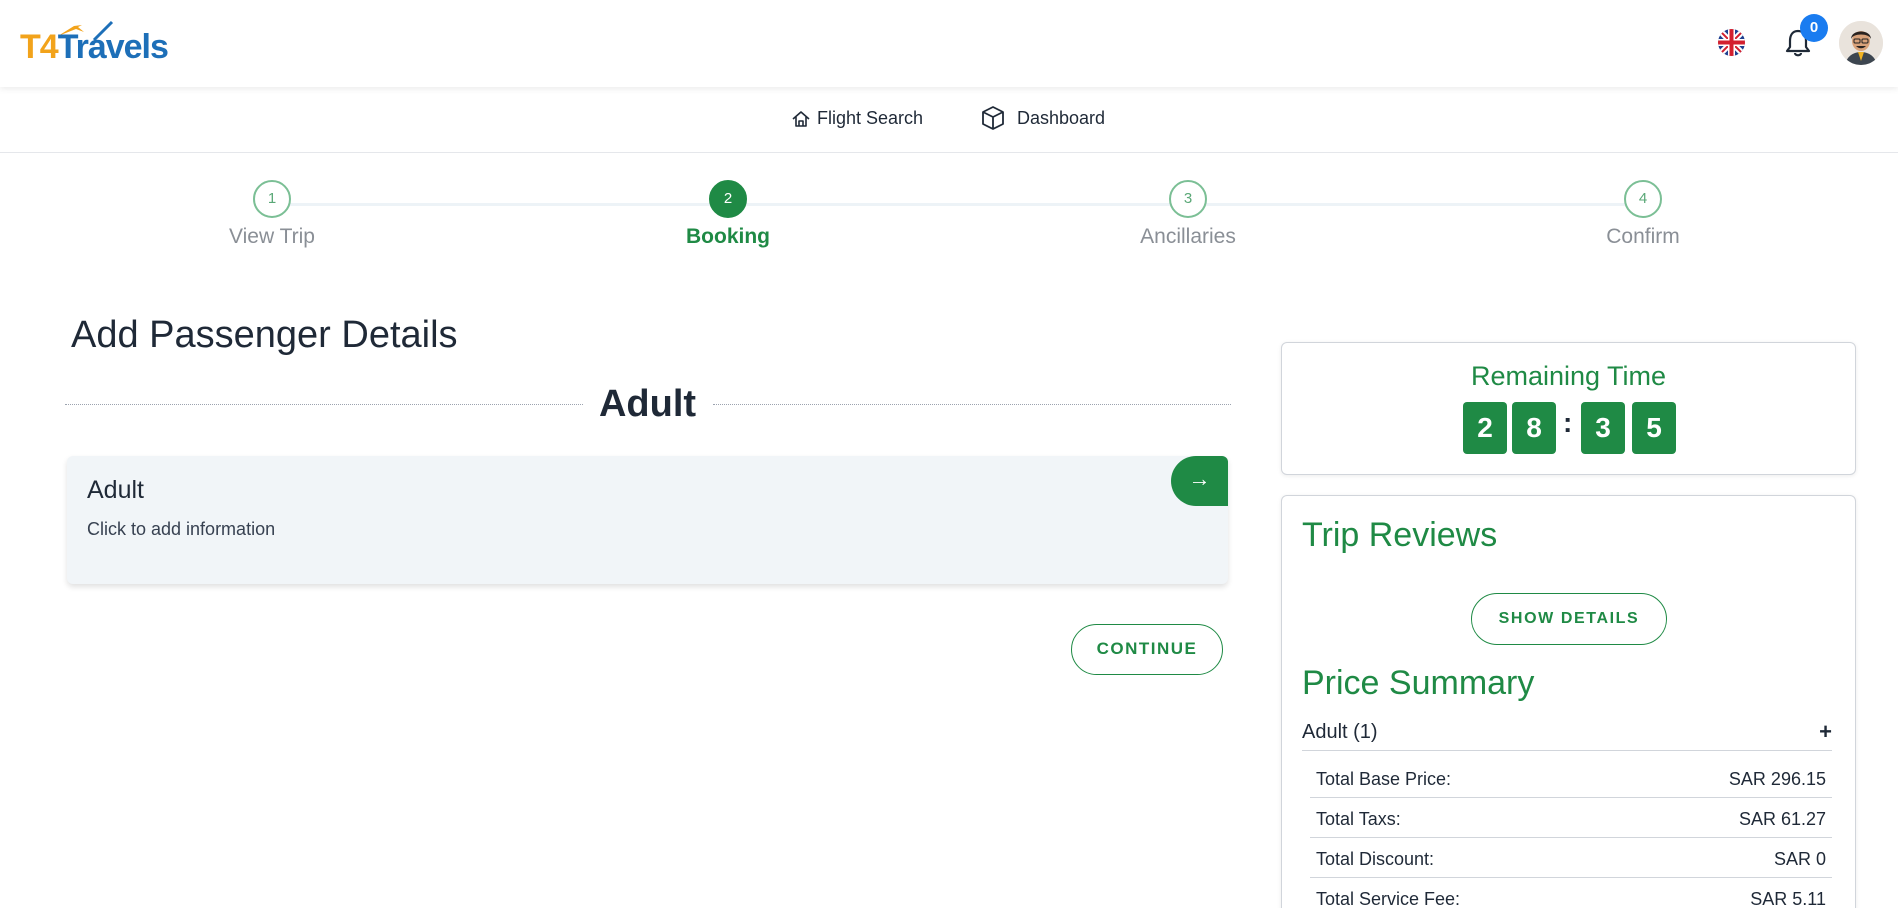  Describe the element at coordinates (1388, 898) in the screenshot. I see `price-row-label: Total Service Fee:` at that location.